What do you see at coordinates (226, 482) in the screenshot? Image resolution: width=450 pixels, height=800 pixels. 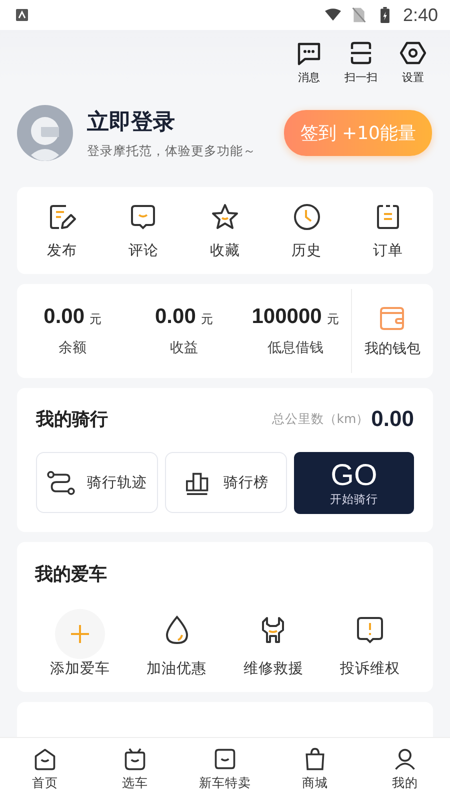 I see `riding-button: 骑行榜` at bounding box center [226, 482].